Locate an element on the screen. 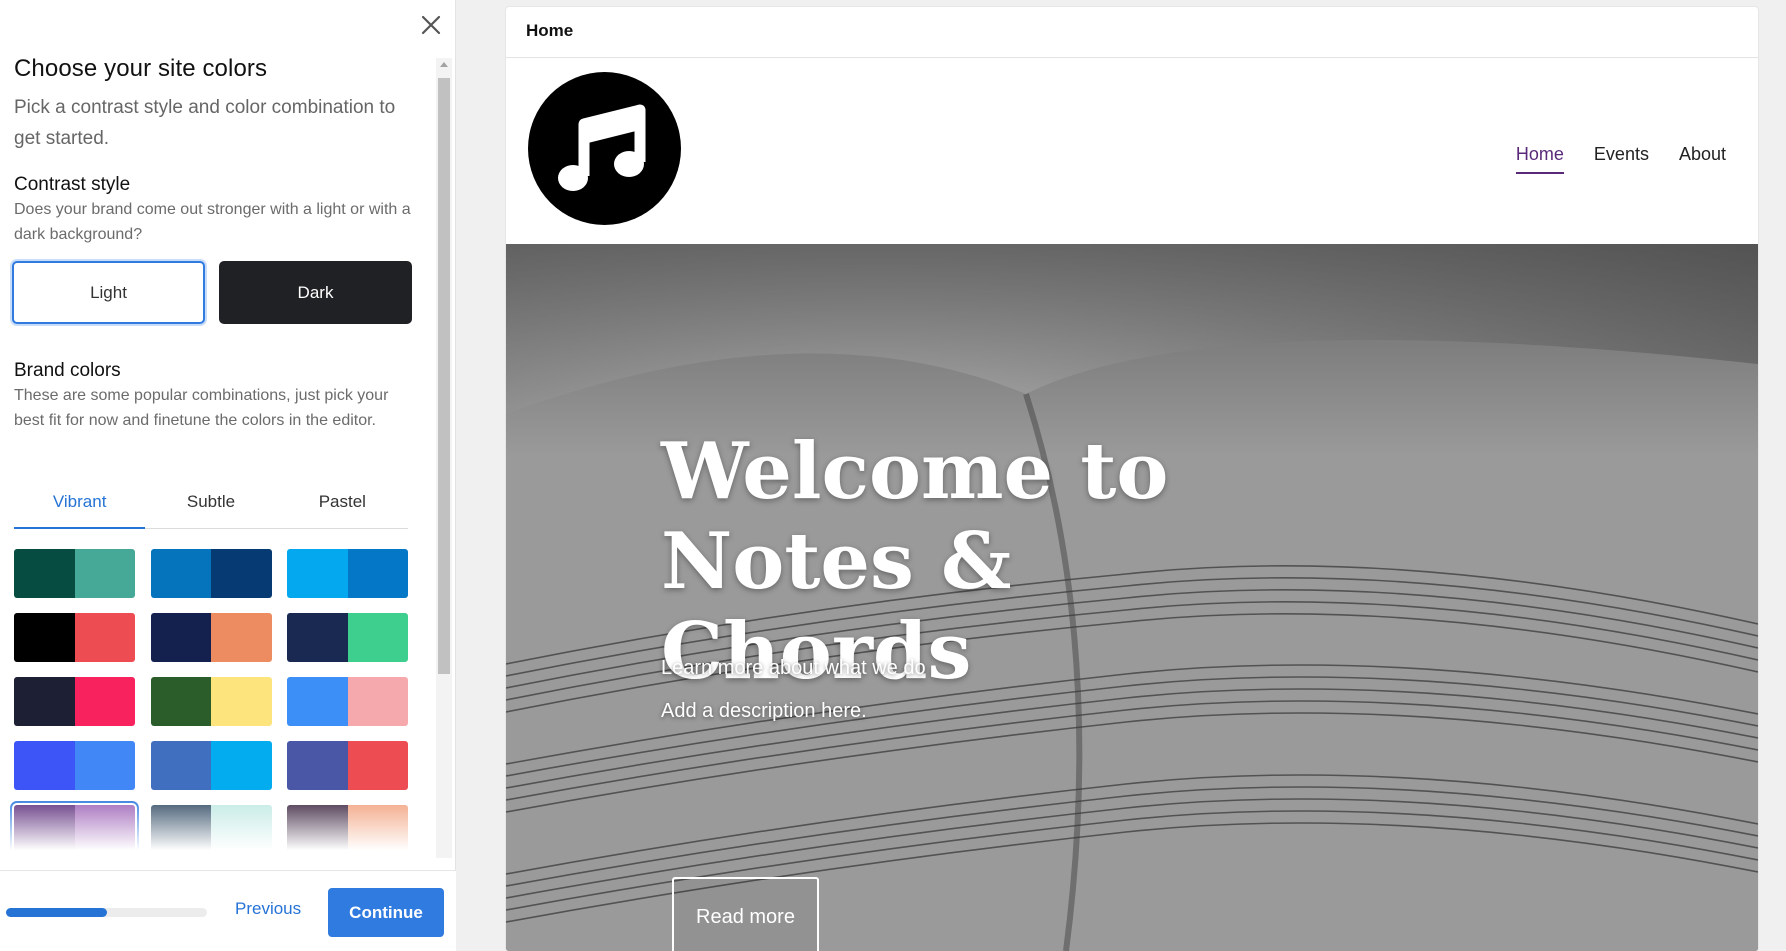 The height and width of the screenshot is (951, 1786). hero-line-2: Add a description here. is located at coordinates (764, 711).